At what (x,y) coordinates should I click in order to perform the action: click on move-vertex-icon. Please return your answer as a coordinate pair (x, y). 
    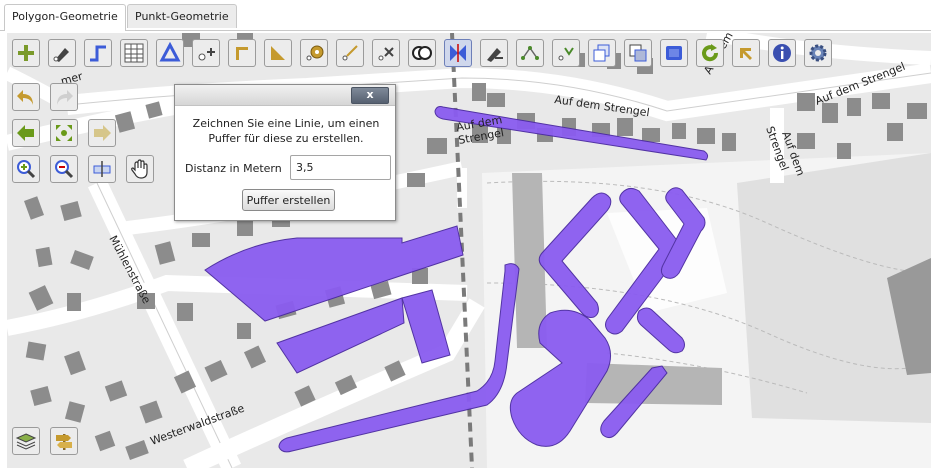
    Looking at the image, I should click on (206, 54).